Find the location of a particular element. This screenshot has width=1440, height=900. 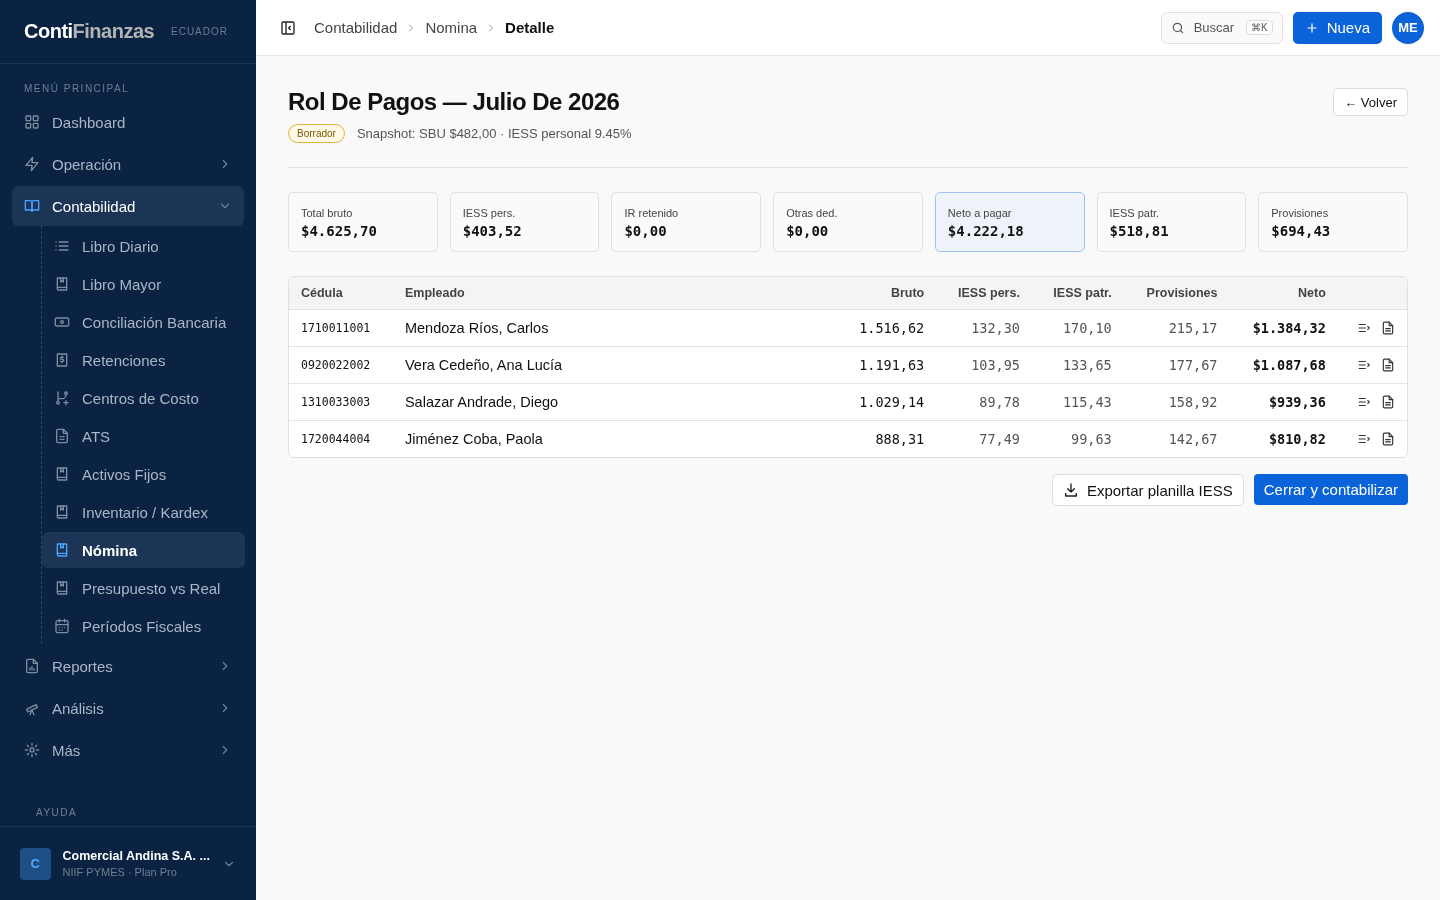

table-cell: $810,82 is located at coordinates (1283, 438).